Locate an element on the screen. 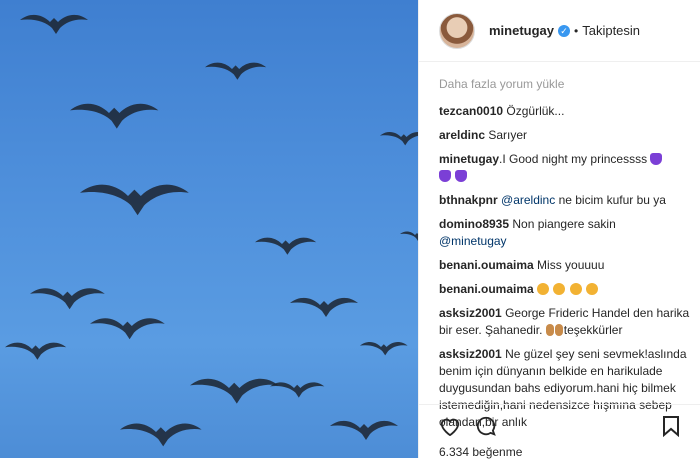 Image resolution: width=700 pixels, height=459 pixels. follow-status: Takiptesin is located at coordinates (611, 30).